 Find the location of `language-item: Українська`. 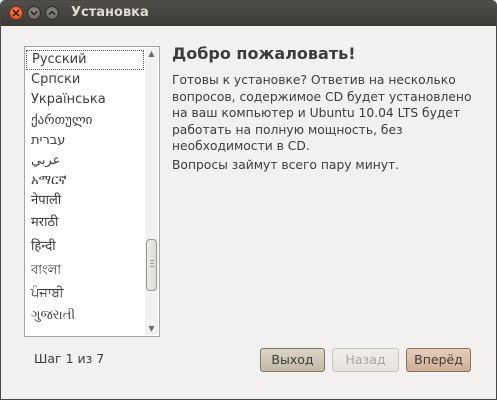

language-item: Українська is located at coordinates (85, 100).